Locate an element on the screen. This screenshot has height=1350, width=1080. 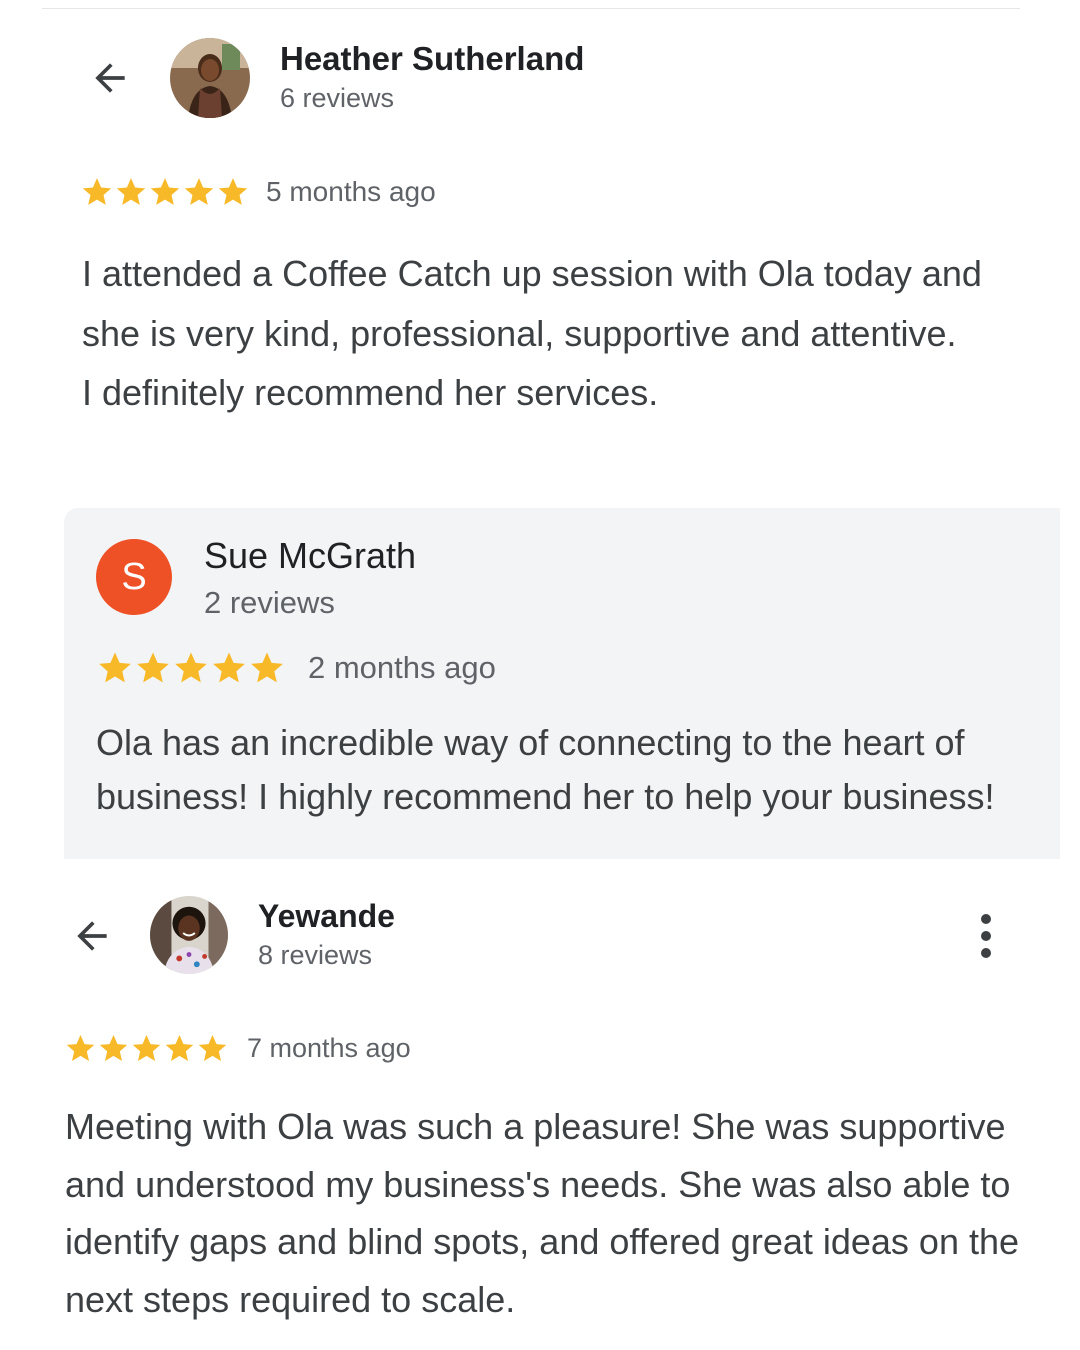
more-options-icon is located at coordinates (986, 936).